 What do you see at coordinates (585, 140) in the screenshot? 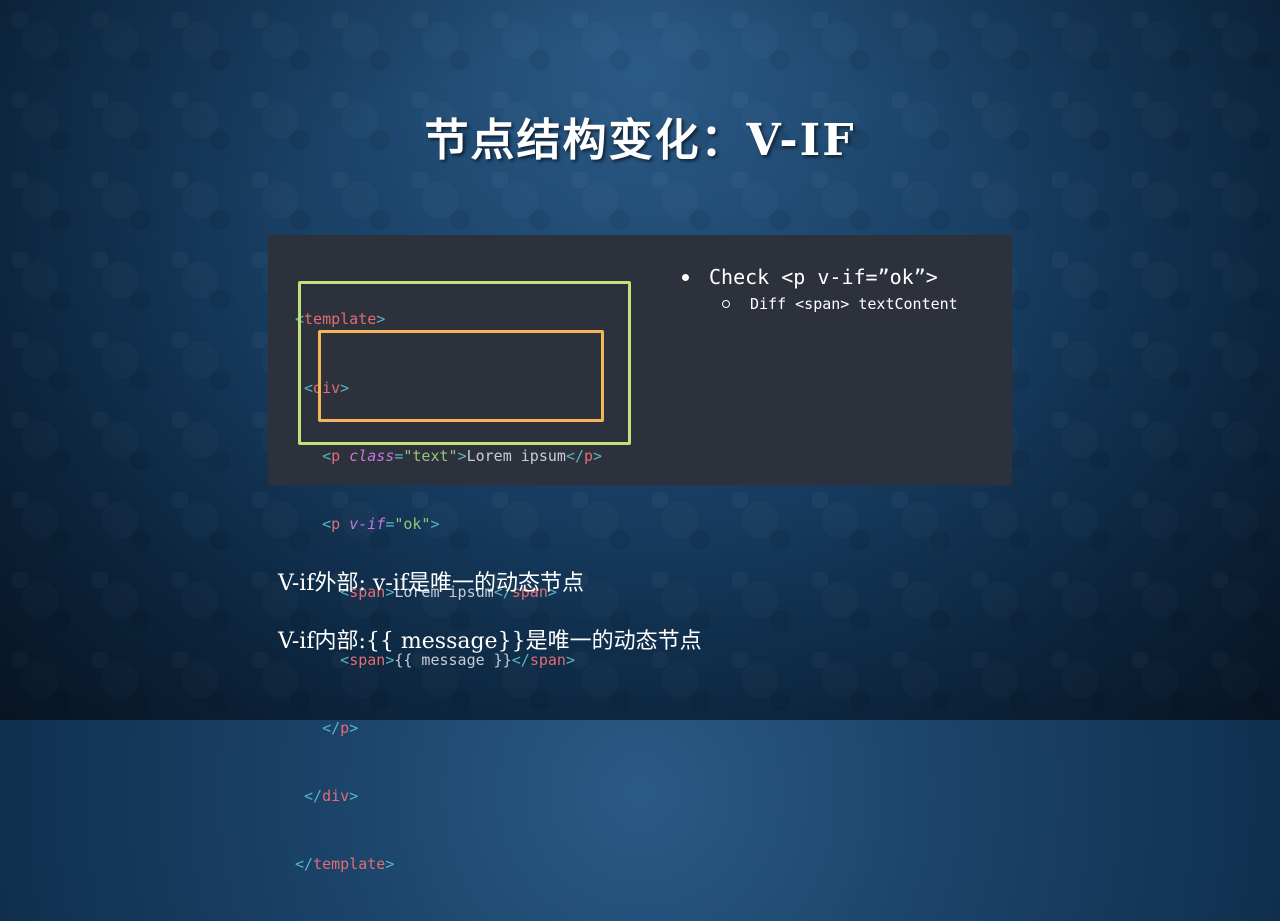
I see `slide-title-cn: 节点结构变化：` at bounding box center [585, 140].